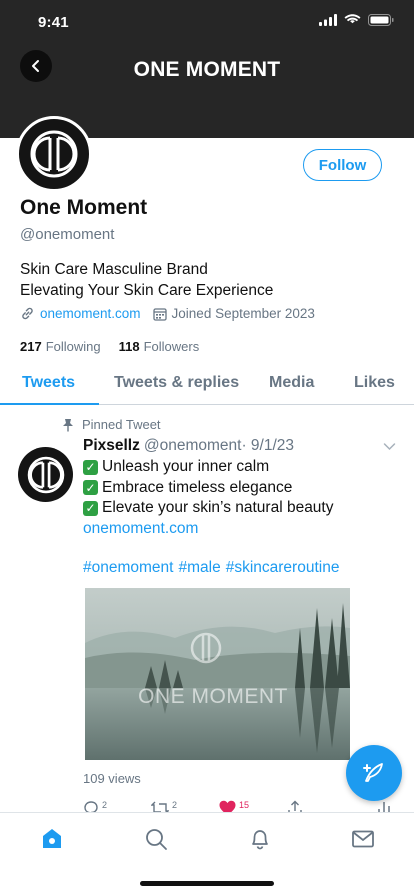 The height and width of the screenshot is (896, 414). I want to click on tweet-line-text: Embrace timeless elegance, so click(197, 487).